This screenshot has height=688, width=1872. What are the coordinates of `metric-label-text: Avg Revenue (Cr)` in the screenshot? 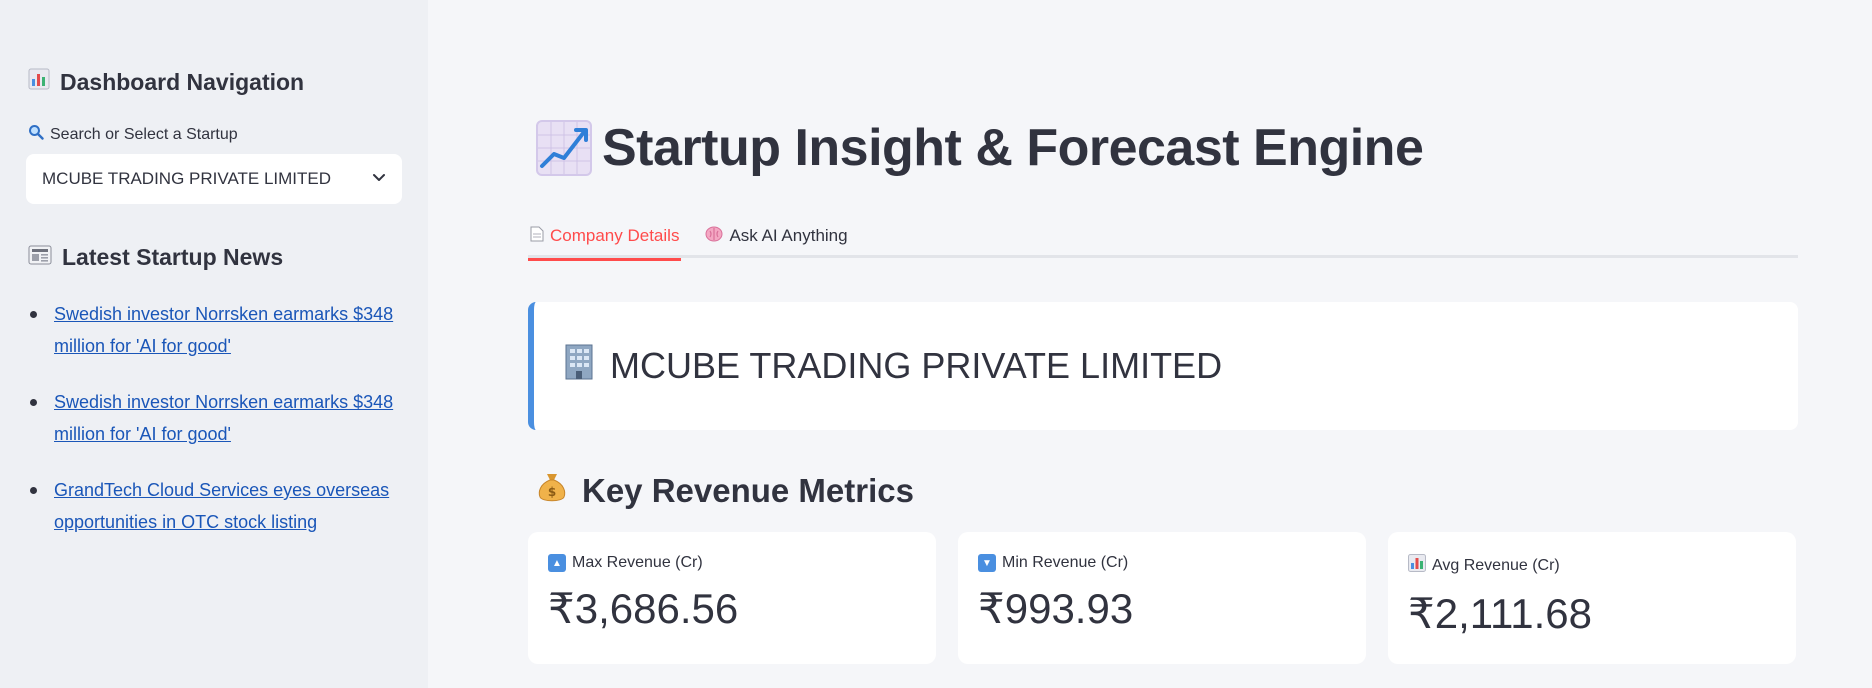 It's located at (1496, 565).